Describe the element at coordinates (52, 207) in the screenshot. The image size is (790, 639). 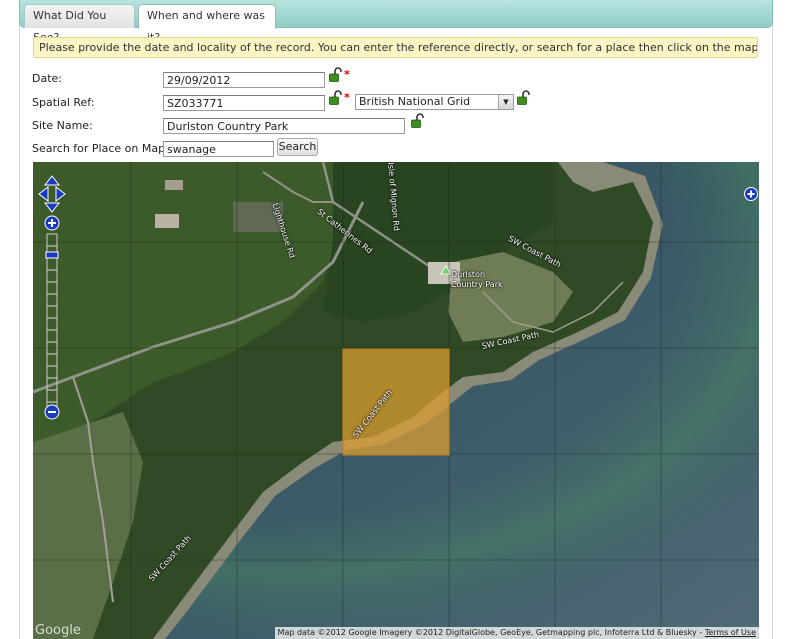
I see `pan-down-icon` at that location.